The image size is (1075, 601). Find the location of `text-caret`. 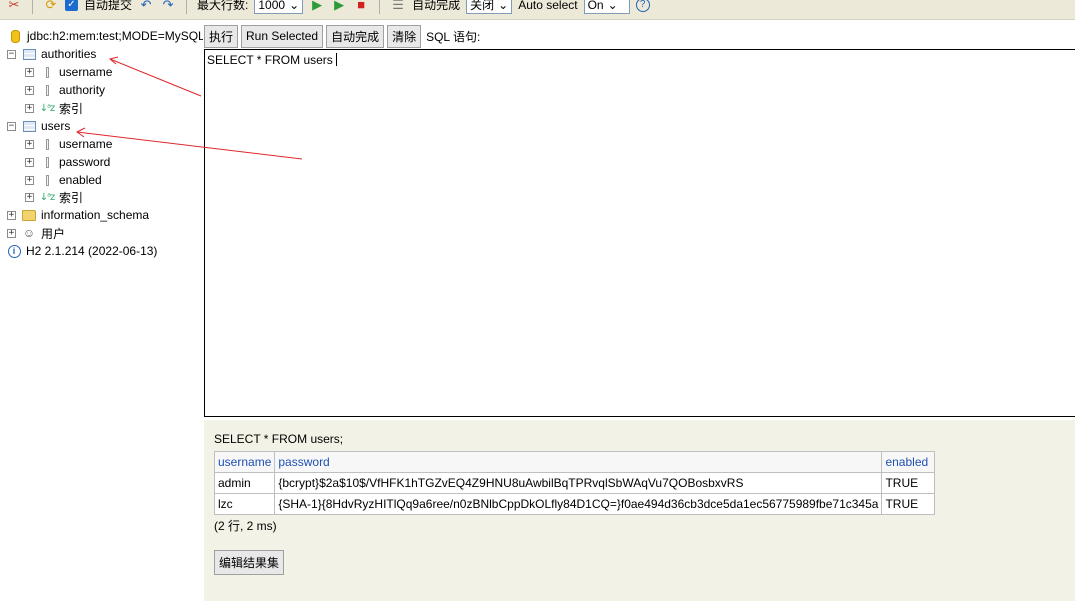

text-caret is located at coordinates (336, 59).